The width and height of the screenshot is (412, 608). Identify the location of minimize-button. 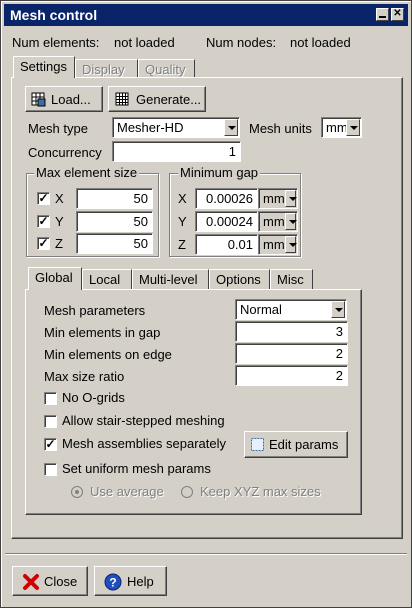
(382, 14).